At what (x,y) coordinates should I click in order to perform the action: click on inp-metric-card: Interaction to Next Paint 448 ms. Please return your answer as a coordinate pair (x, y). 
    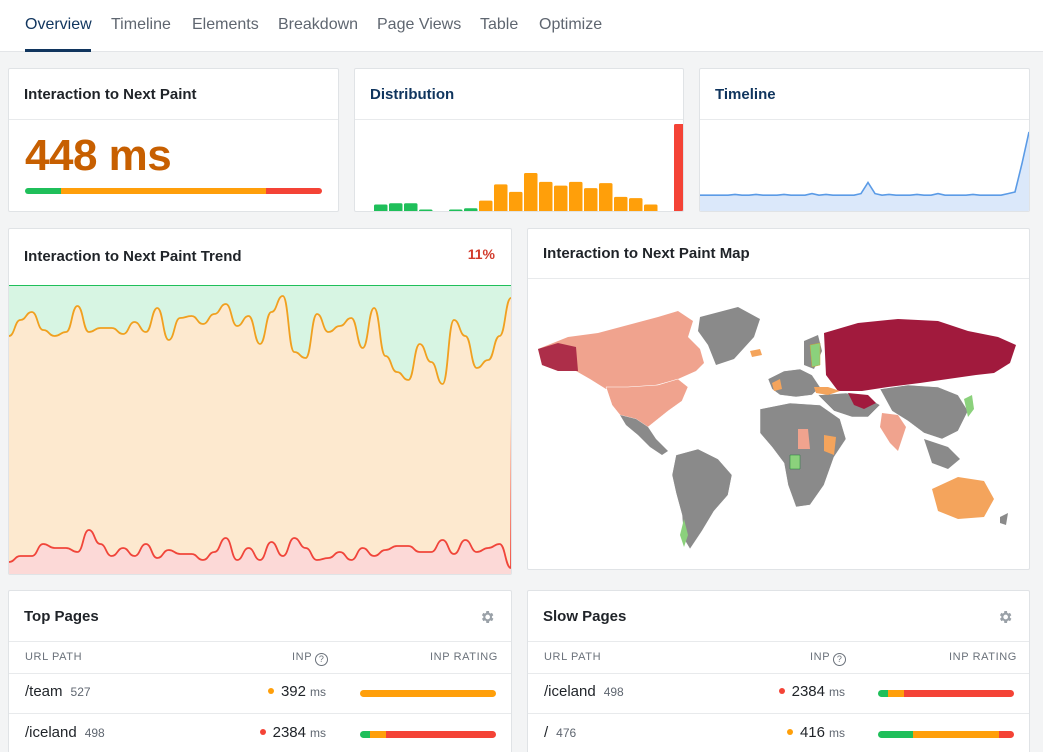
    Looking at the image, I should click on (173, 140).